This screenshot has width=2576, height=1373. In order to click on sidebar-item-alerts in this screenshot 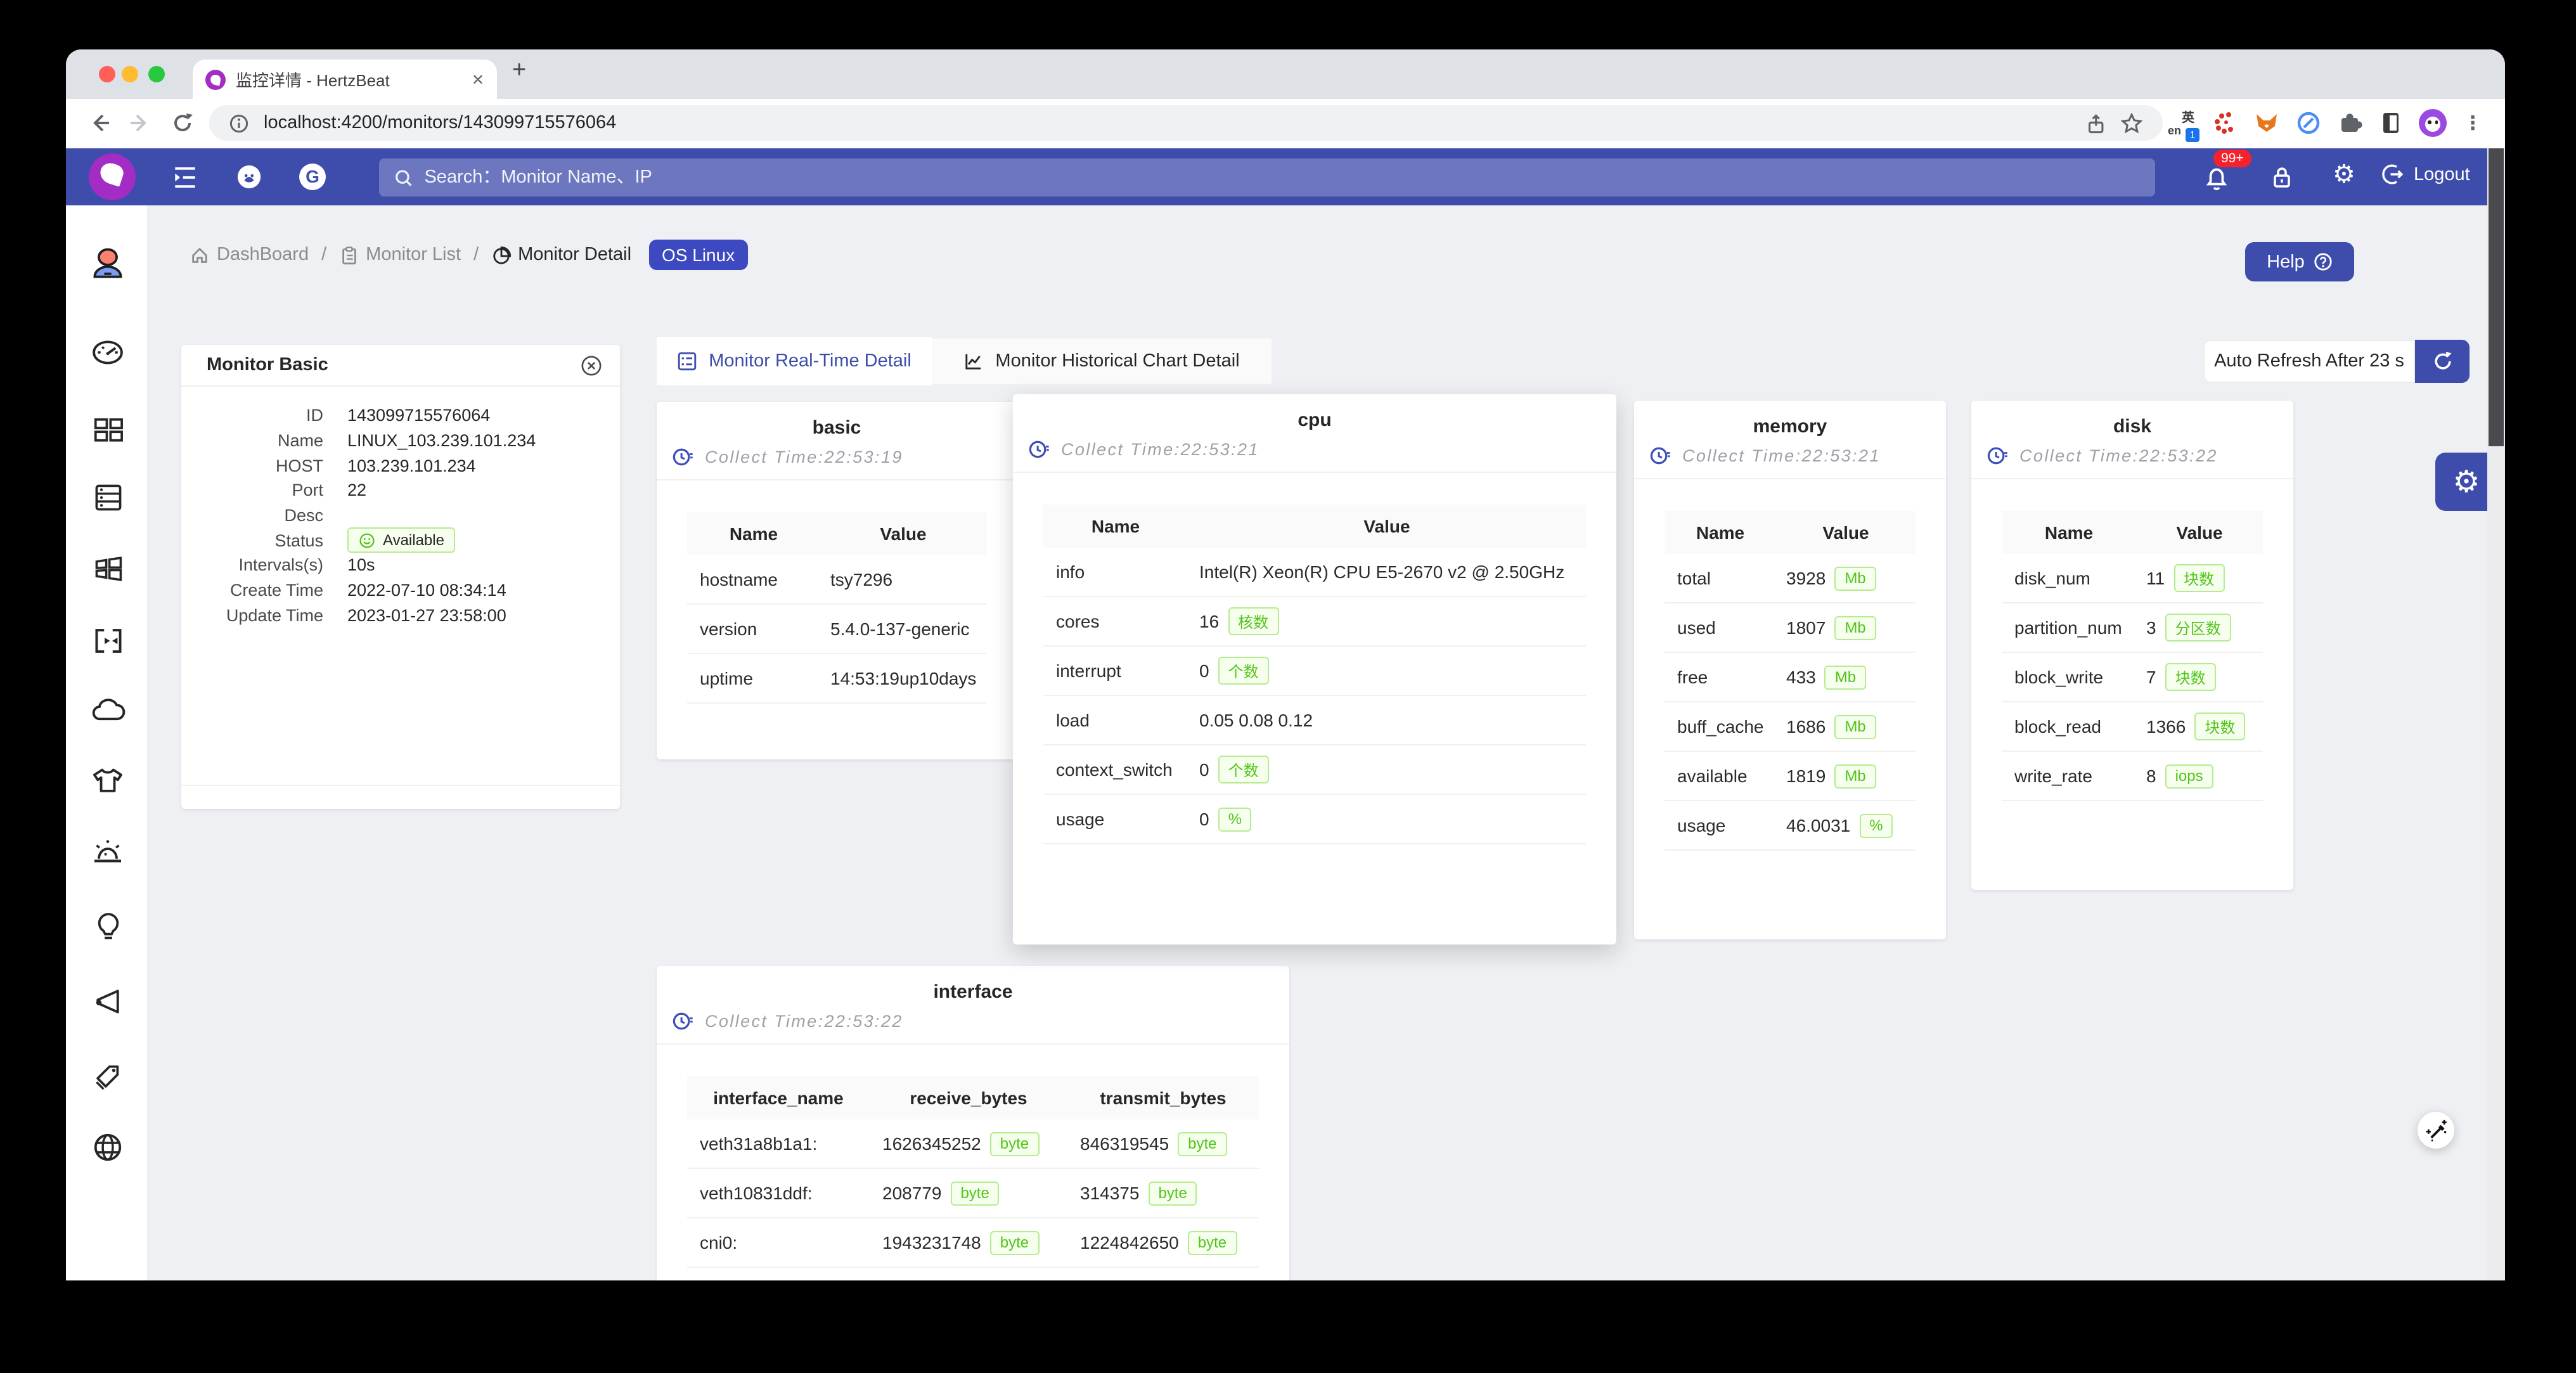, I will do `click(108, 853)`.